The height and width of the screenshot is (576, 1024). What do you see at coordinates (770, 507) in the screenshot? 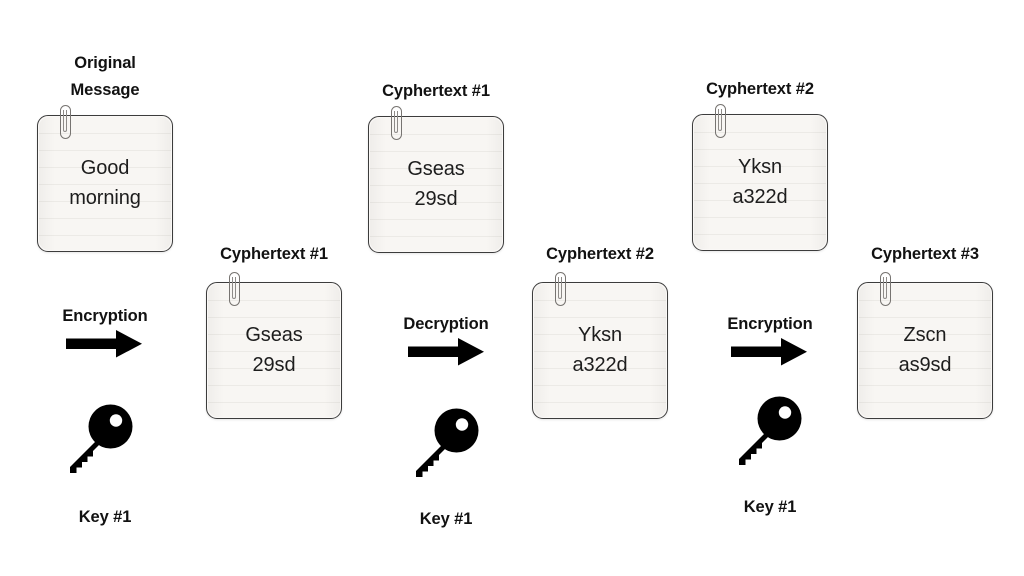
I see `key-label-3: Key #1` at bounding box center [770, 507].